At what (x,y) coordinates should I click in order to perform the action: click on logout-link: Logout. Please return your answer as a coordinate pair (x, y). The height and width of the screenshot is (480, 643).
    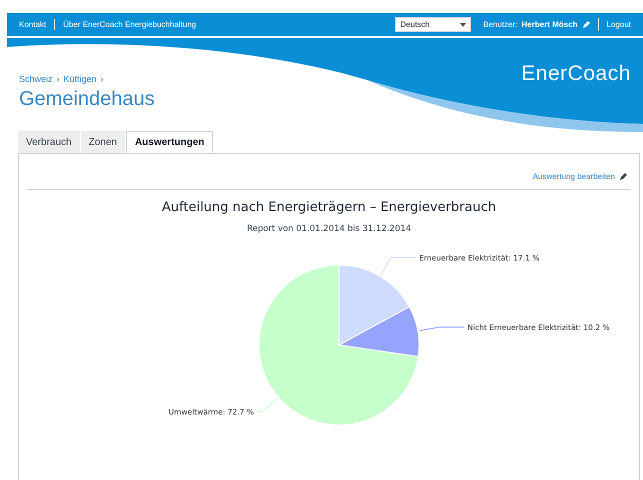
    Looking at the image, I should click on (618, 24).